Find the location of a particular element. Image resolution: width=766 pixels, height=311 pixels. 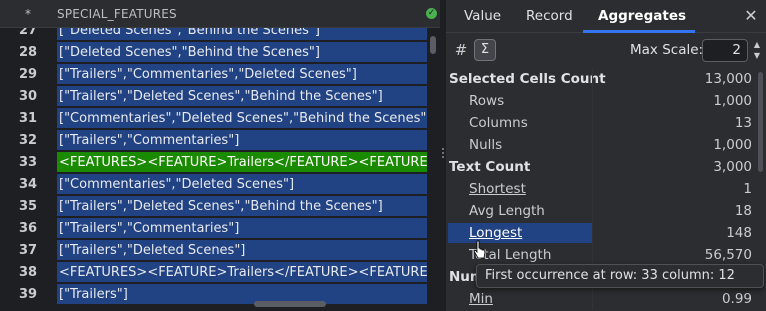

grid-header: * SPECIAL_FEATURES ✓ is located at coordinates (220, 14).